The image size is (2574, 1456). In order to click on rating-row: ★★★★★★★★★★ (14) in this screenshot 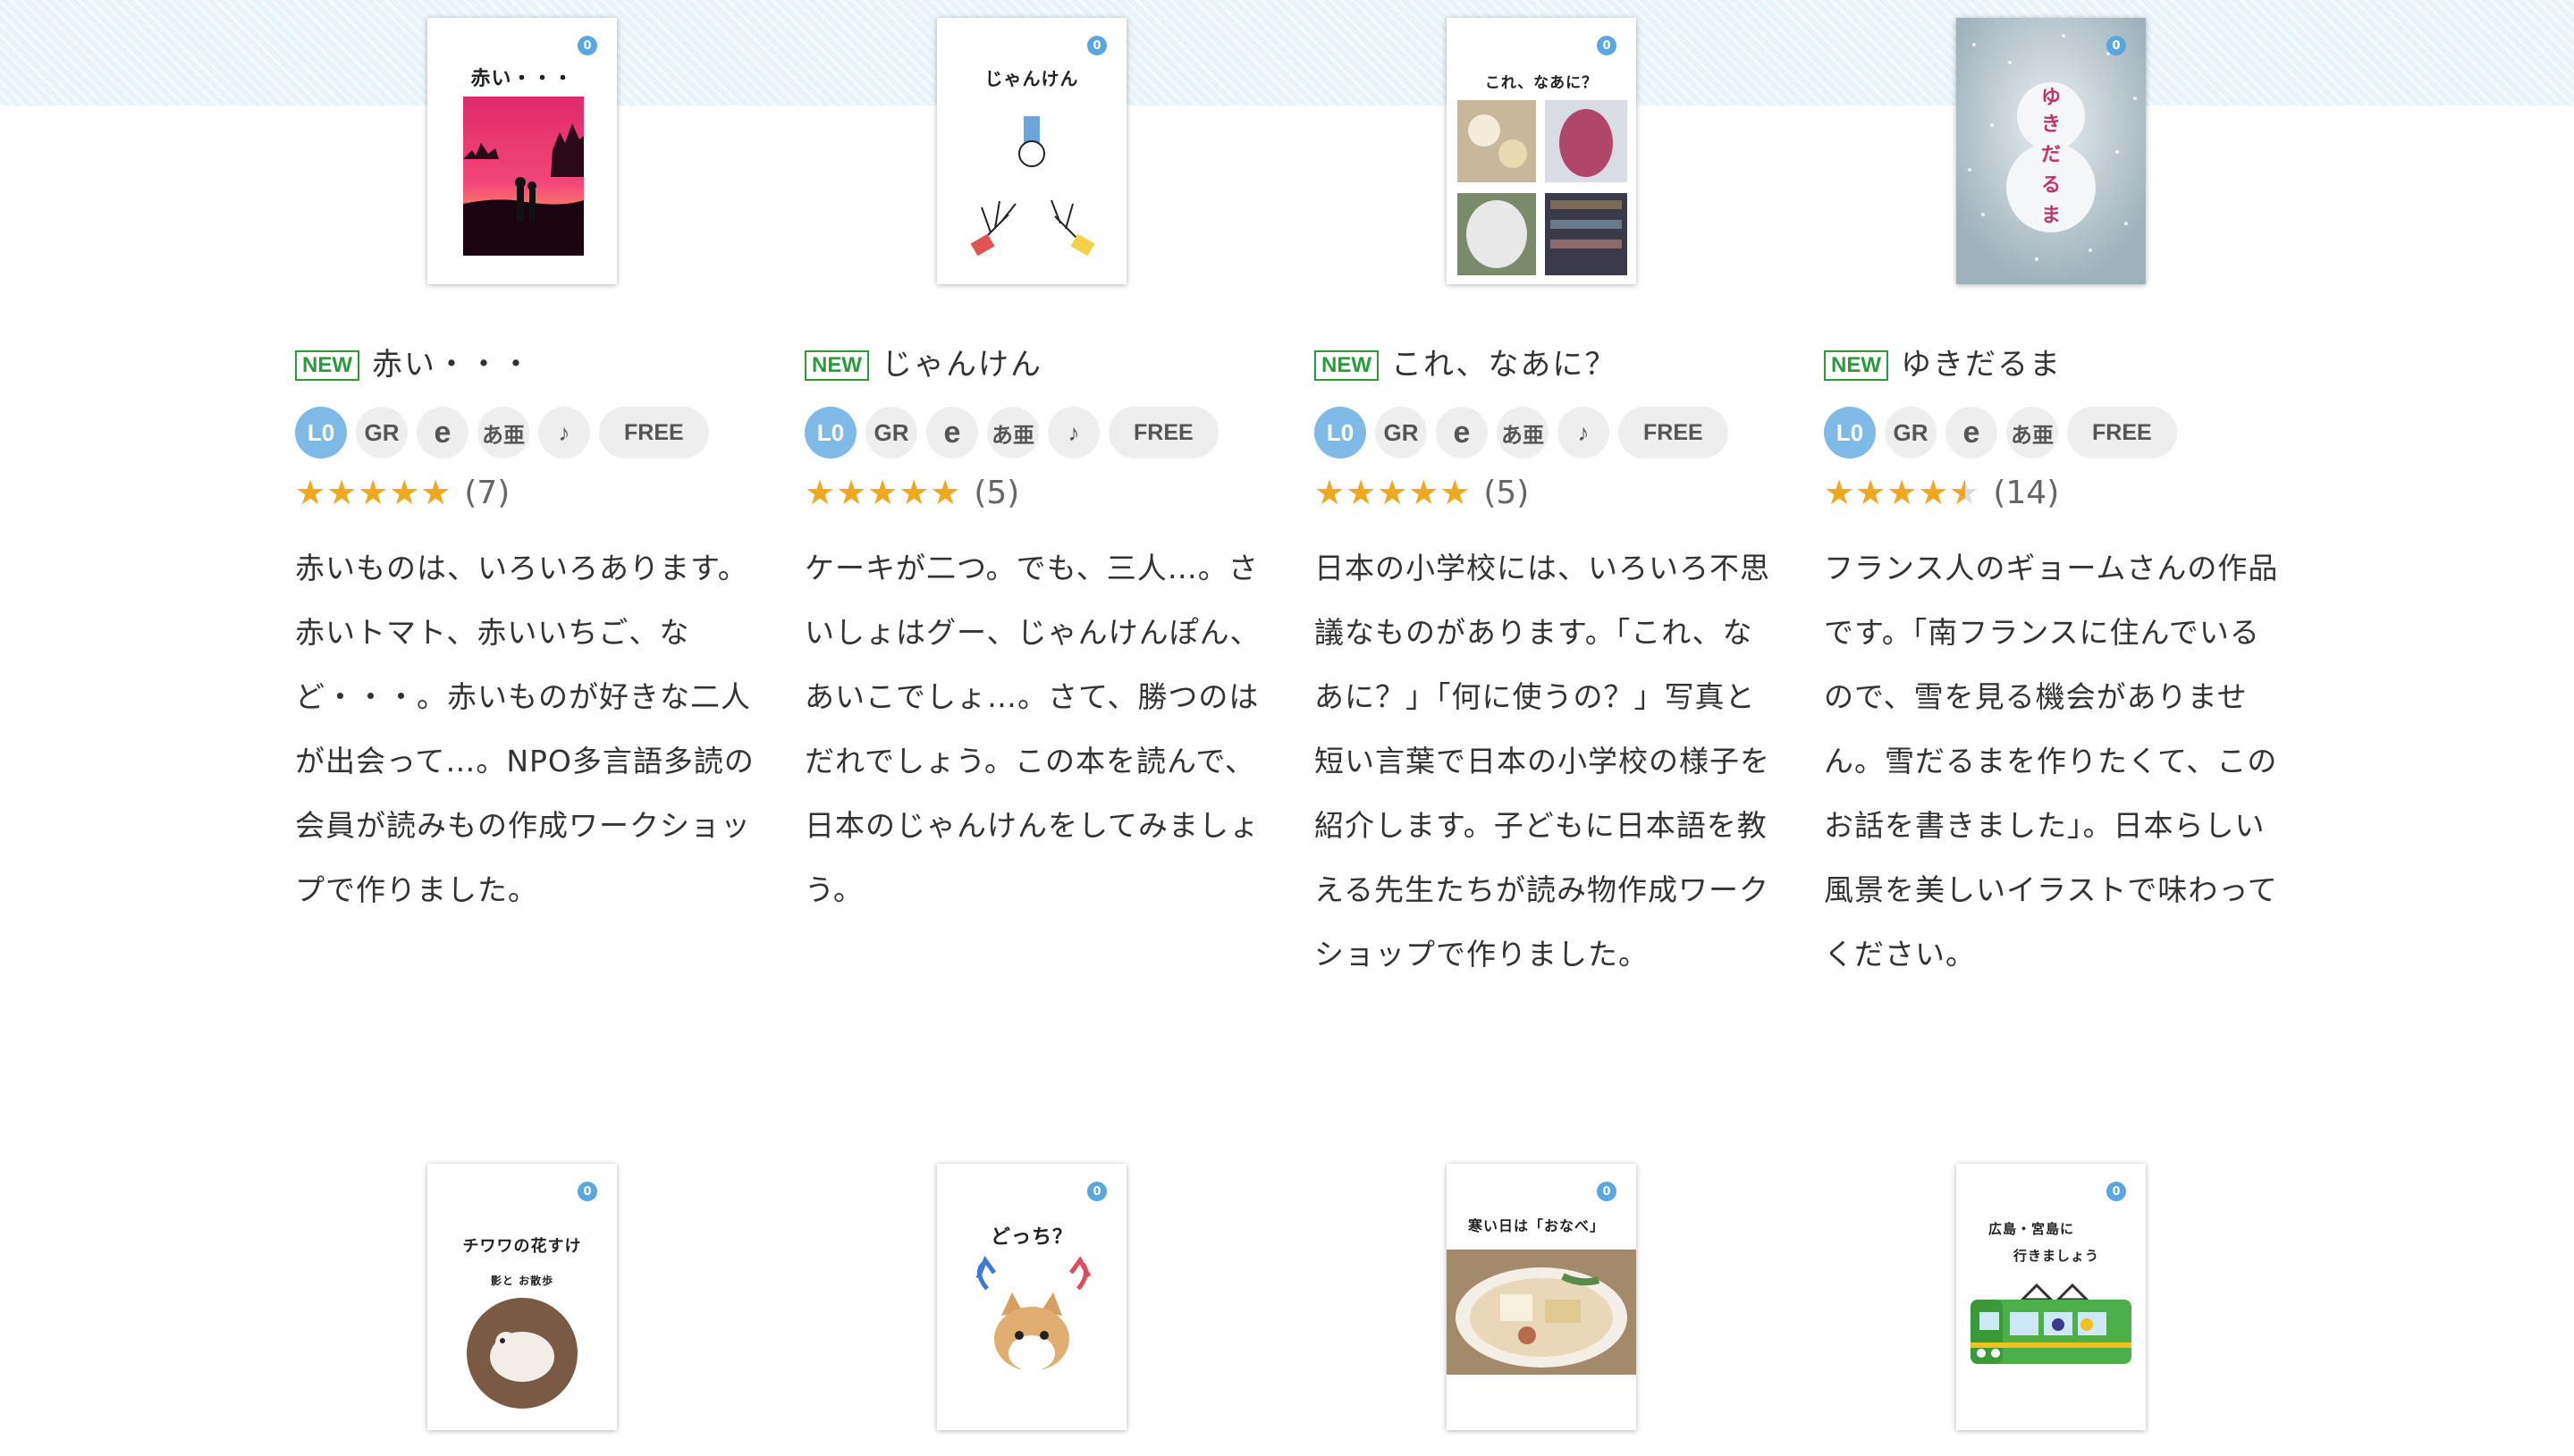, I will do `click(1942, 492)`.